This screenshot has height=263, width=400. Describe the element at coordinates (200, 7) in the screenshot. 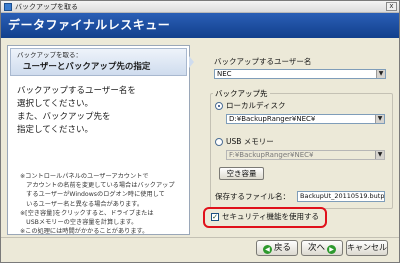

I see `title-bar: バックアップを取る x` at that location.